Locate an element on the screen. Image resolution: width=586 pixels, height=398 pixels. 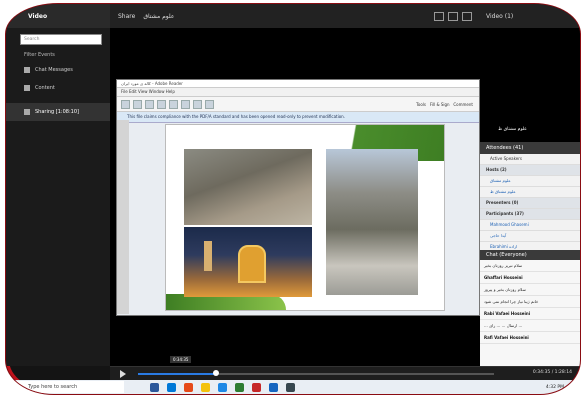
word-icon is located at coordinates (273, 387).